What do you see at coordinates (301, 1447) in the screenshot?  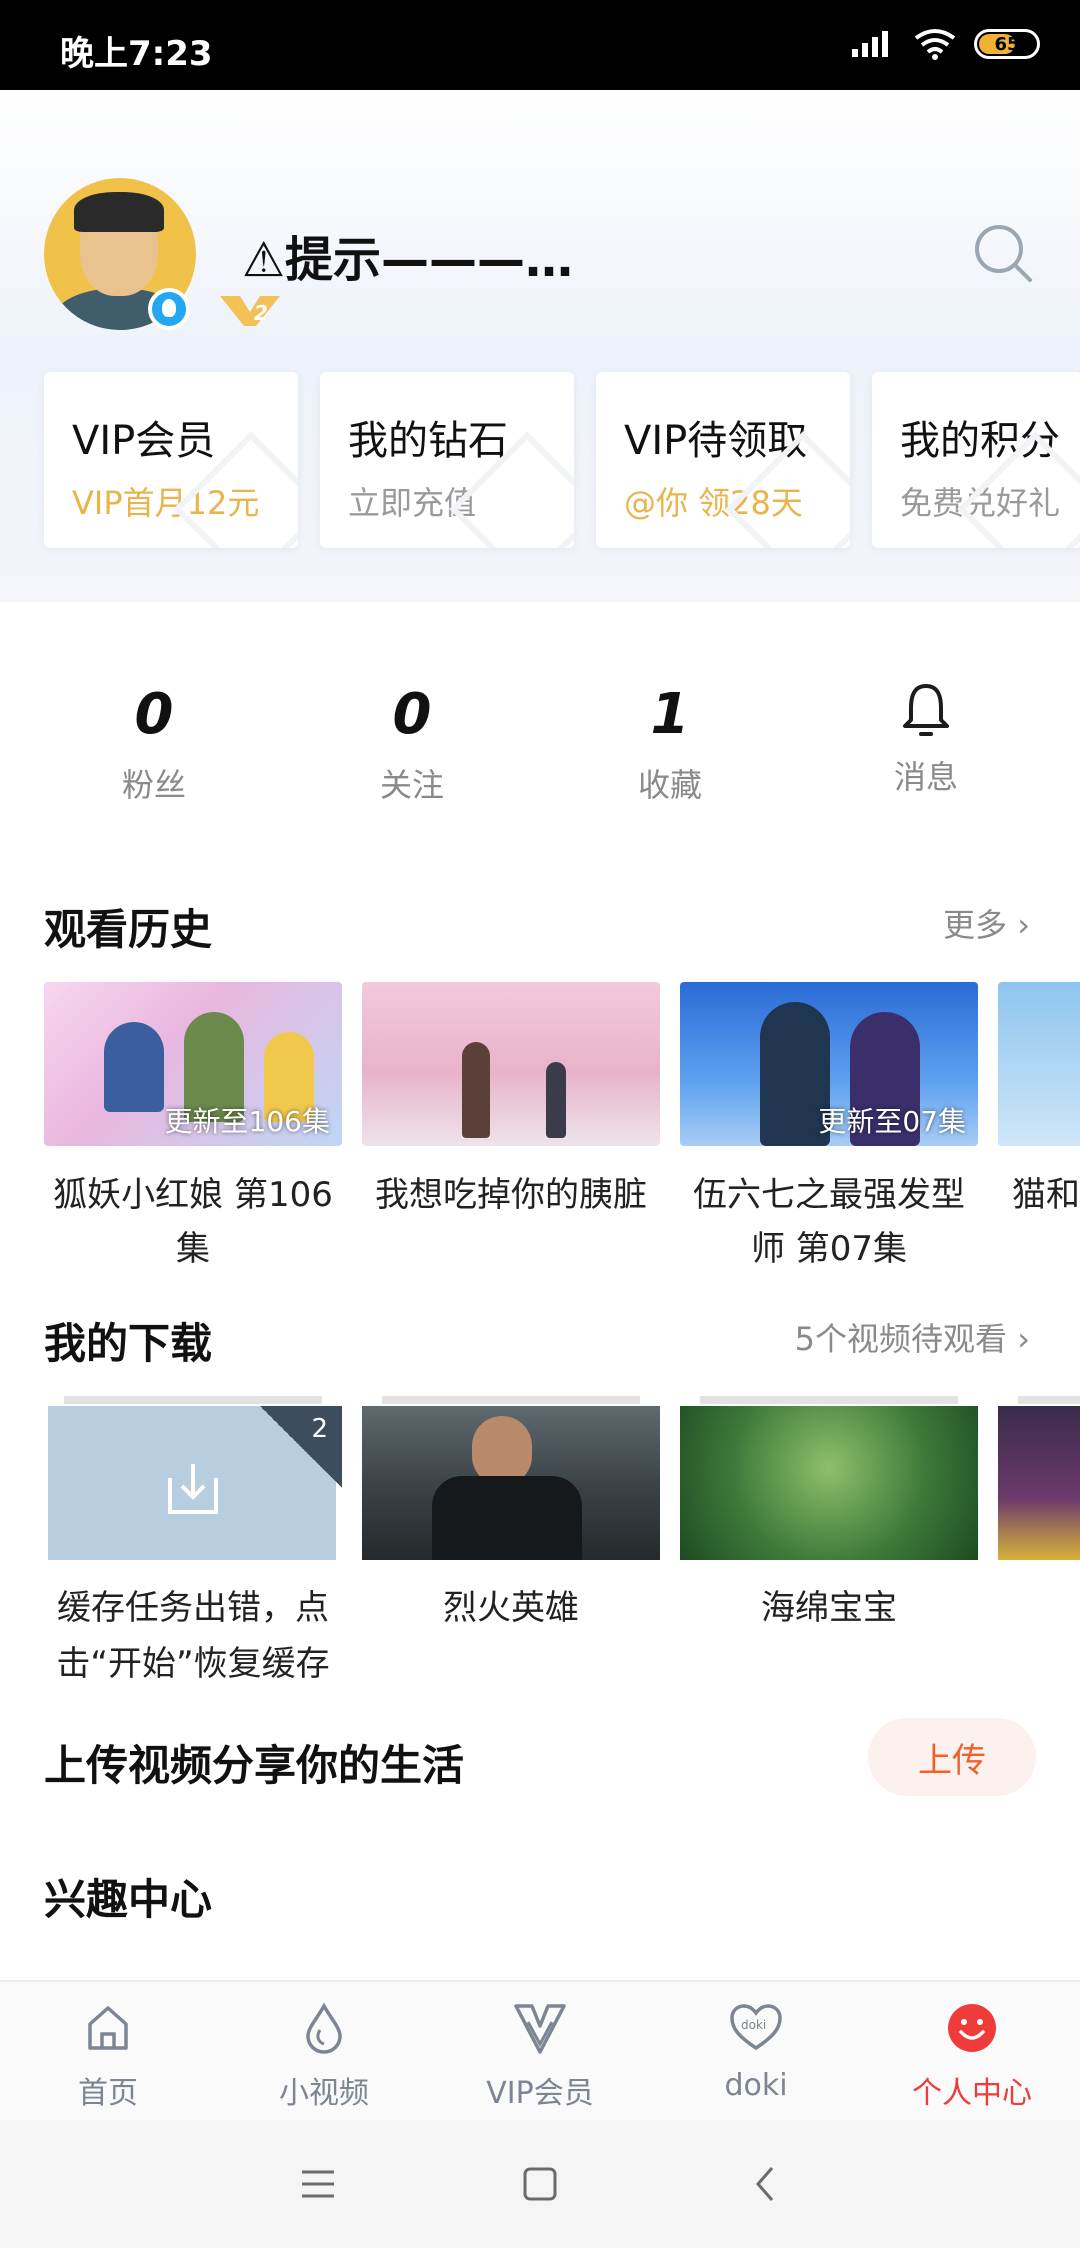 I see `download-count-badge: 2` at bounding box center [301, 1447].